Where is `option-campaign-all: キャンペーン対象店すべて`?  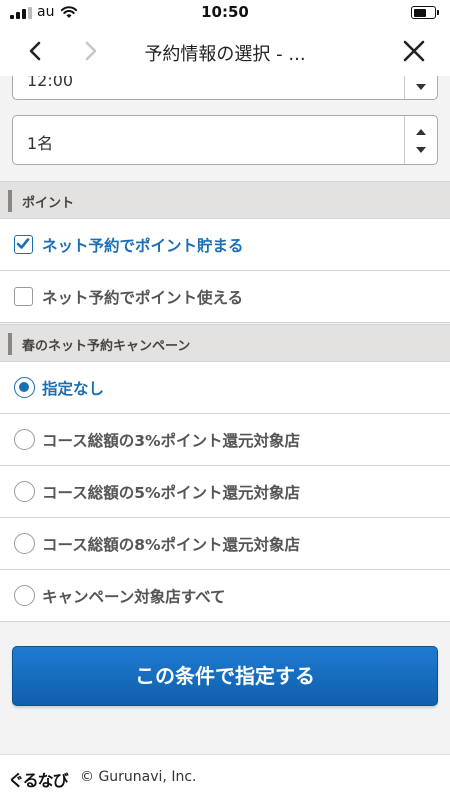
option-campaign-all: キャンペーン対象店すべて is located at coordinates (225, 596).